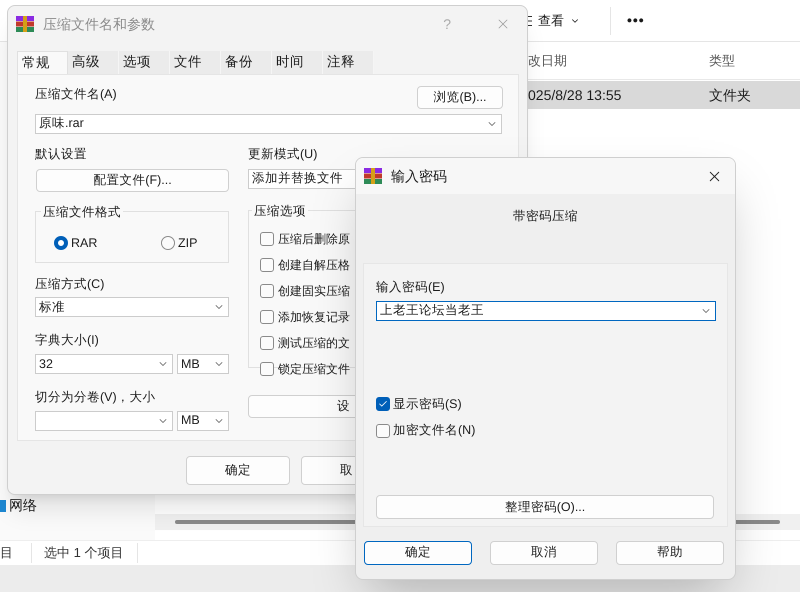  I want to click on checkbox-label: 创建自解压格, so click(314, 265).